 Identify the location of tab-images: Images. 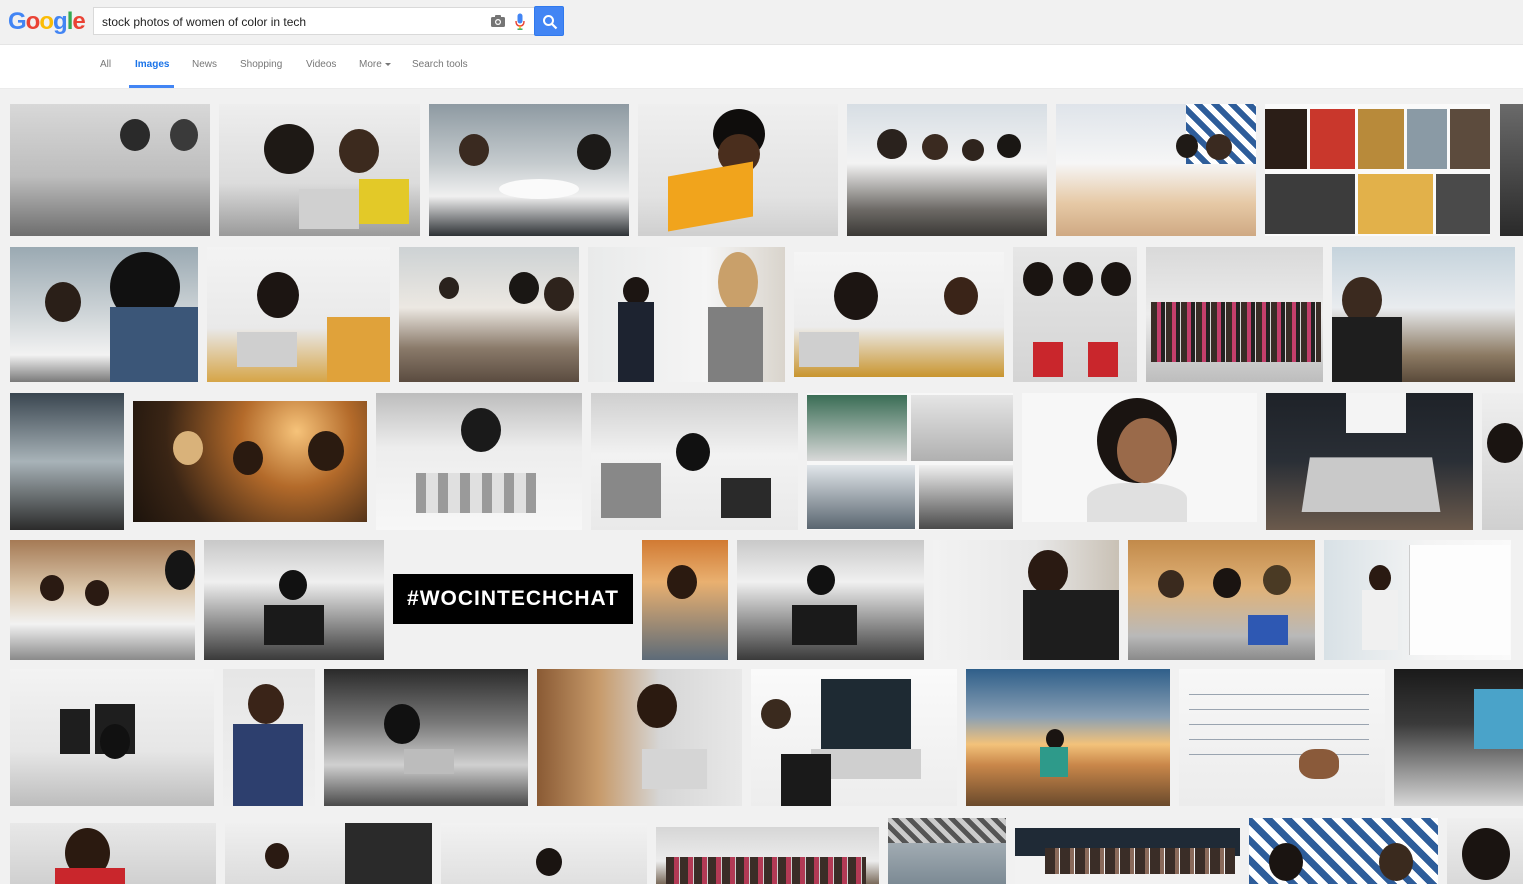
(152, 64).